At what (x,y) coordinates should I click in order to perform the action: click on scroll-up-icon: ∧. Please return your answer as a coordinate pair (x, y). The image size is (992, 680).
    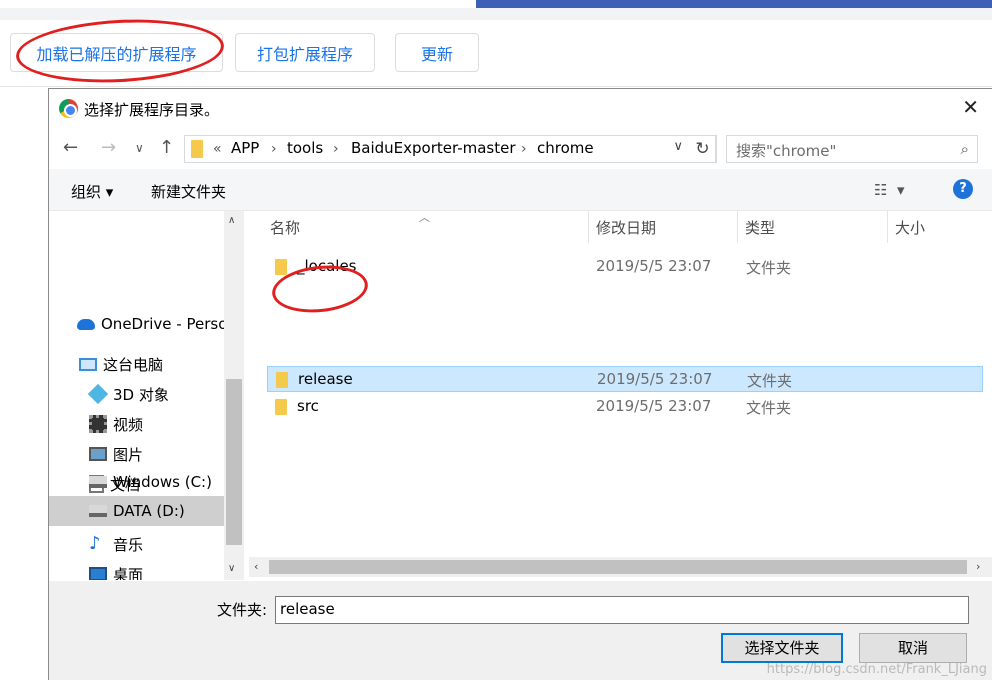
    Looking at the image, I should click on (231, 220).